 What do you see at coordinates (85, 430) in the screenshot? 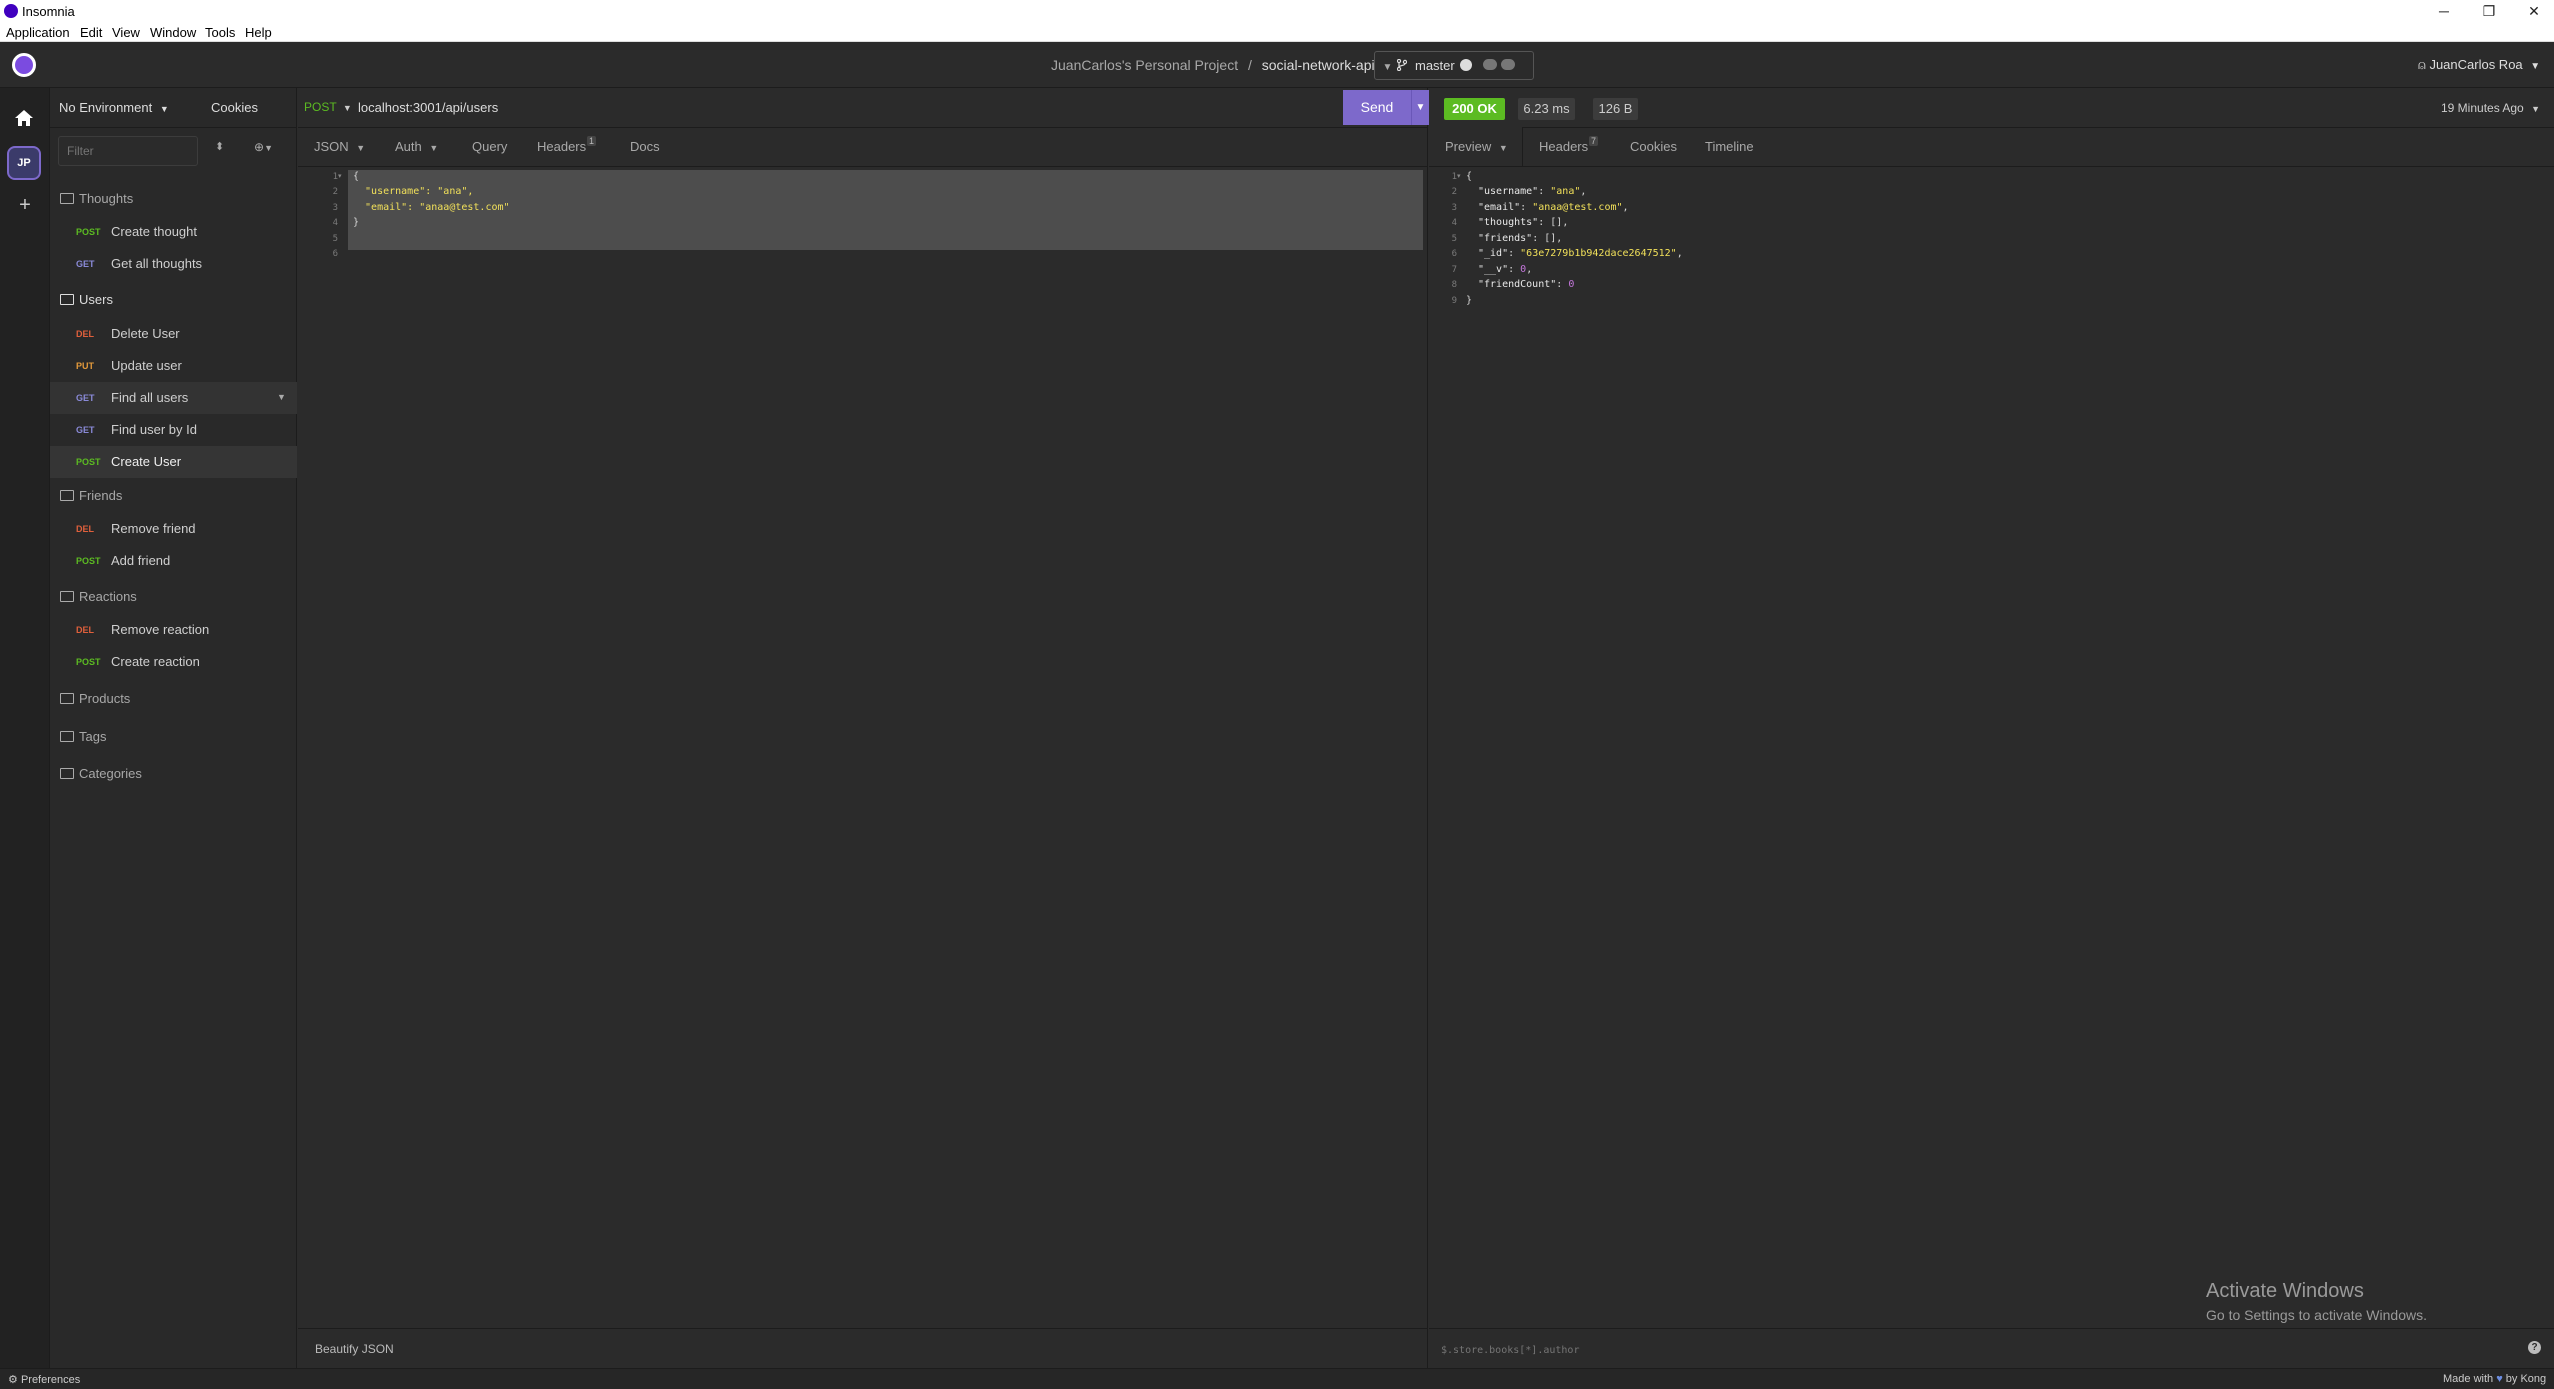
I see `method-badge: GET` at bounding box center [85, 430].